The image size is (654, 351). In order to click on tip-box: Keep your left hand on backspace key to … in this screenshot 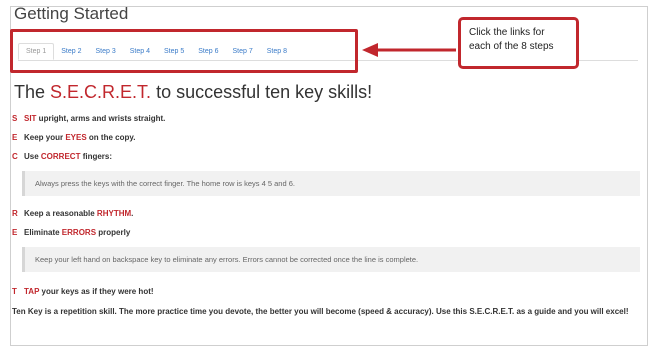, I will do `click(331, 259)`.